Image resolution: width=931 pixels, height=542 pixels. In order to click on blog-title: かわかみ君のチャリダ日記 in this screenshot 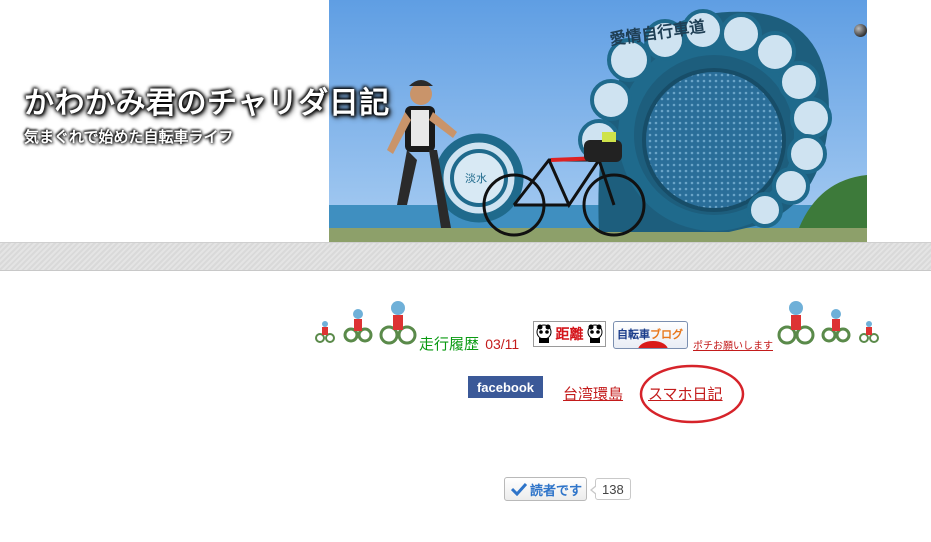, I will do `click(207, 100)`.